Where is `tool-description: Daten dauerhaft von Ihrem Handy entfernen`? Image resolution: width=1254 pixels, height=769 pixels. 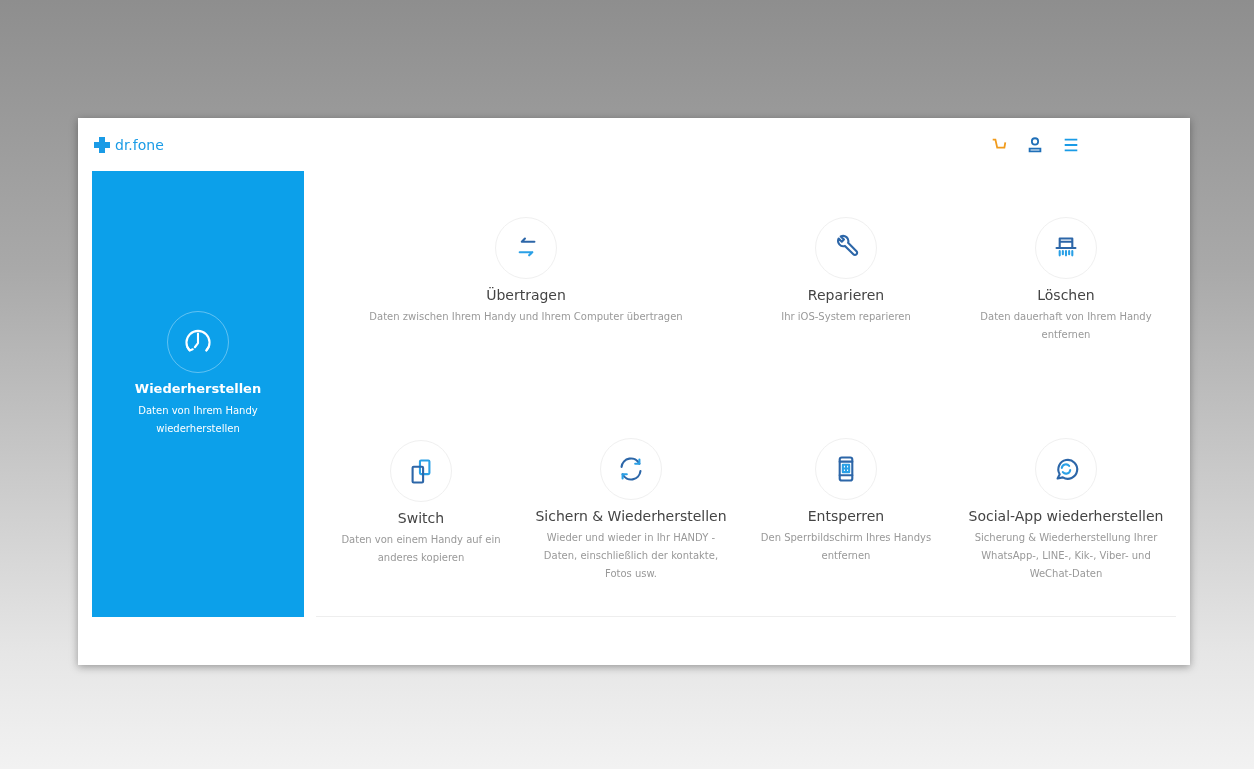
tool-description: Daten dauerhaft von Ihrem Handy entfernen is located at coordinates (1066, 326).